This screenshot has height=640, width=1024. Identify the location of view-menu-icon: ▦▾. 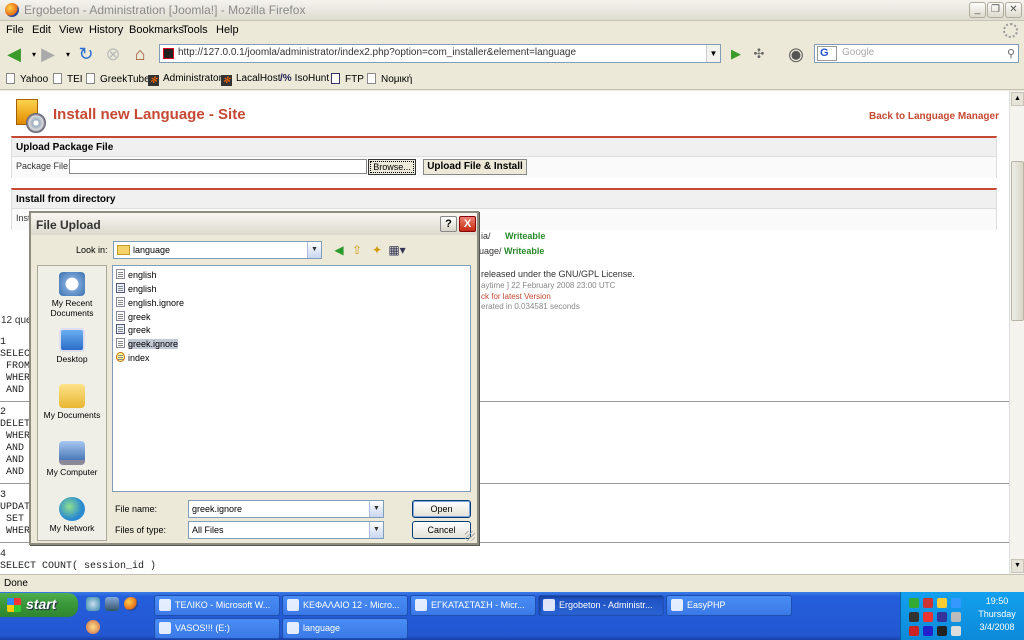
(397, 250).